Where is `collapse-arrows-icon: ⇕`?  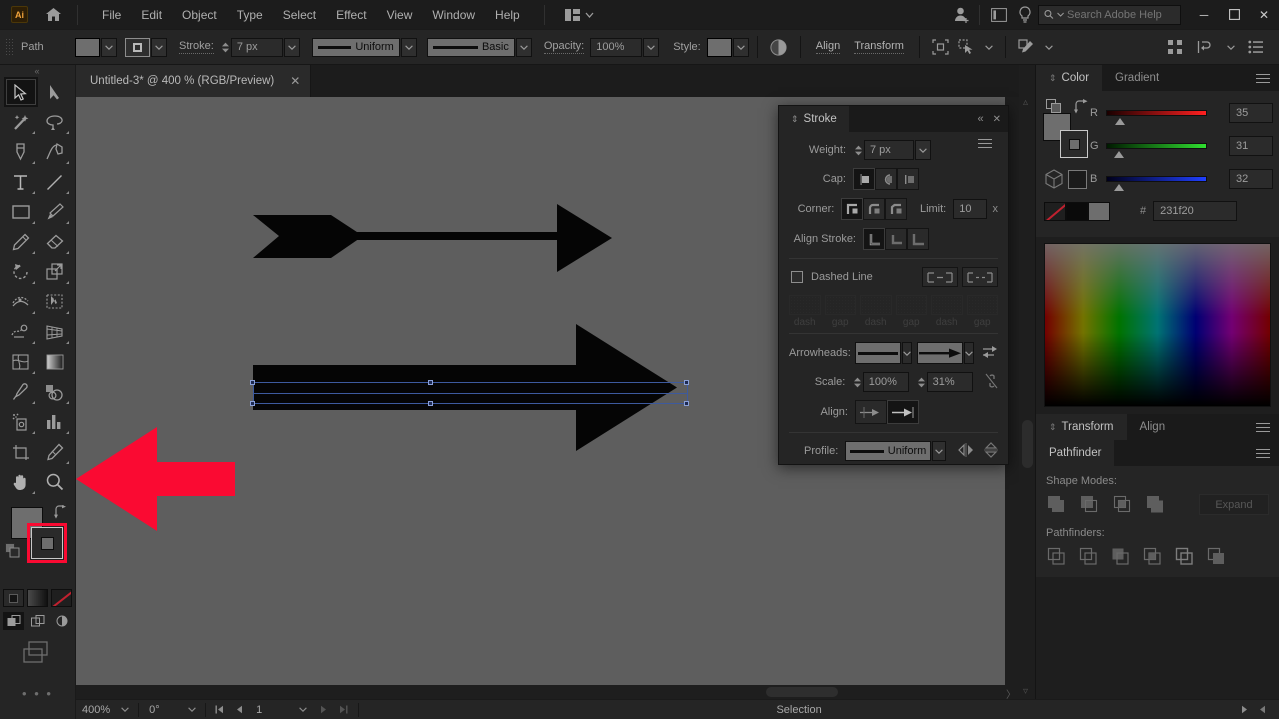
collapse-arrows-icon: ⇕ is located at coordinates (795, 119).